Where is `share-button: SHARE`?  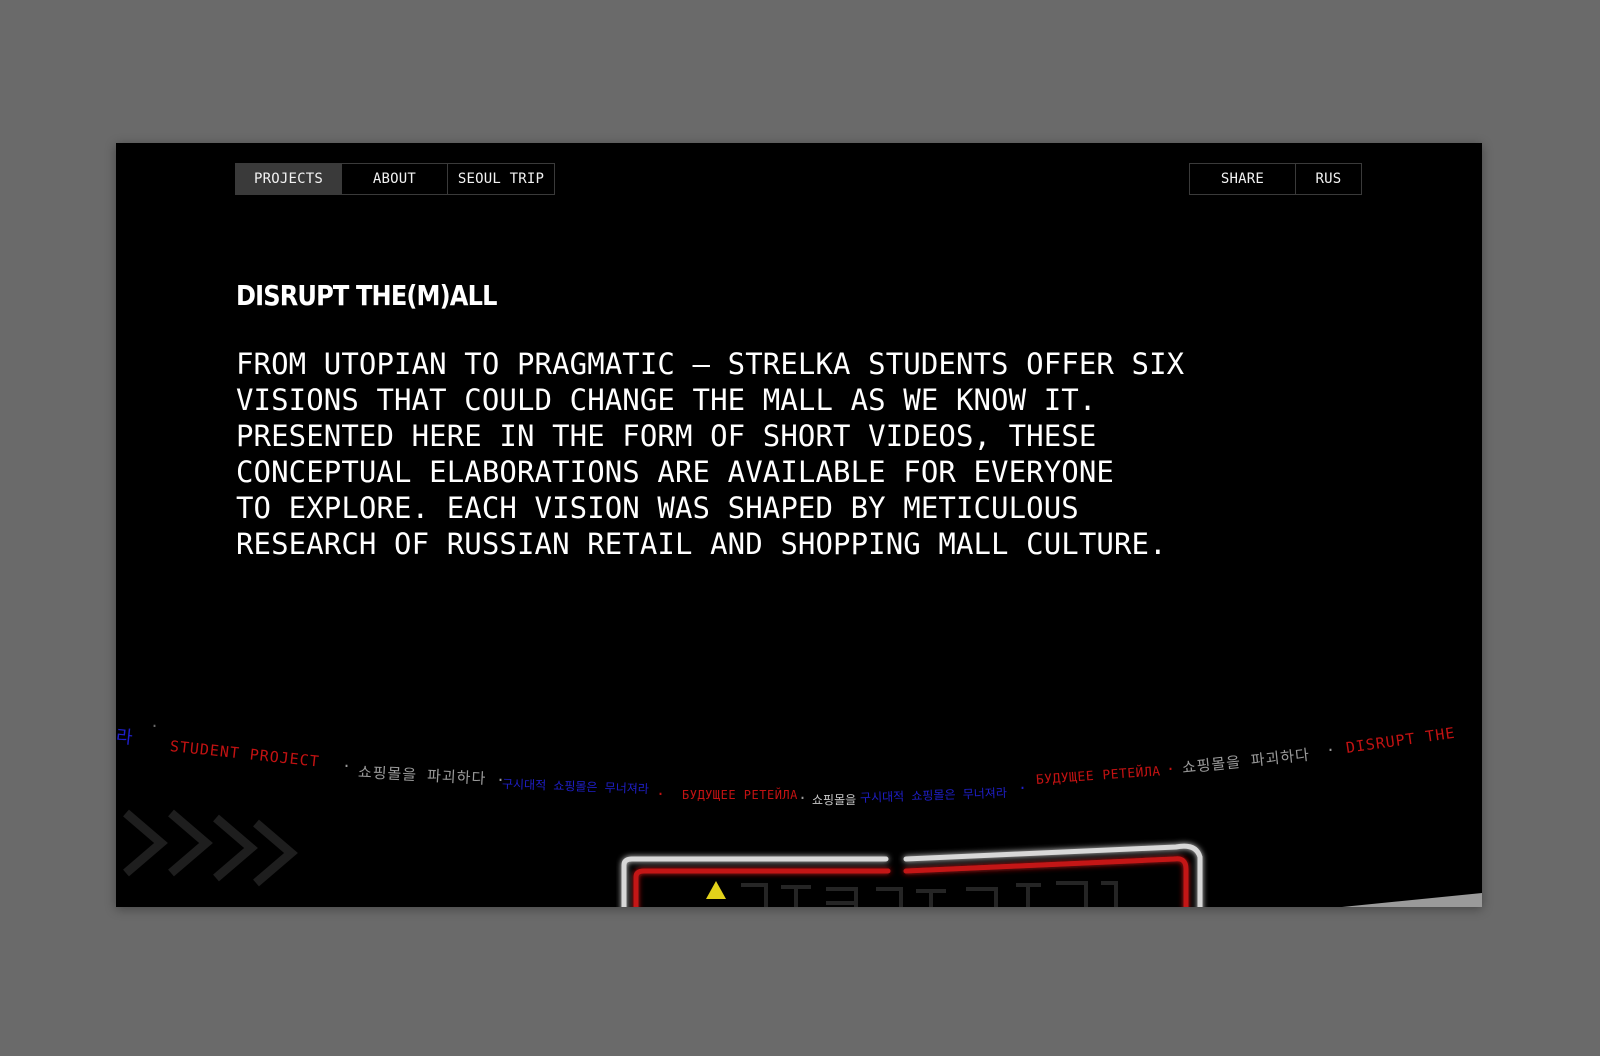
share-button: SHARE is located at coordinates (1242, 179).